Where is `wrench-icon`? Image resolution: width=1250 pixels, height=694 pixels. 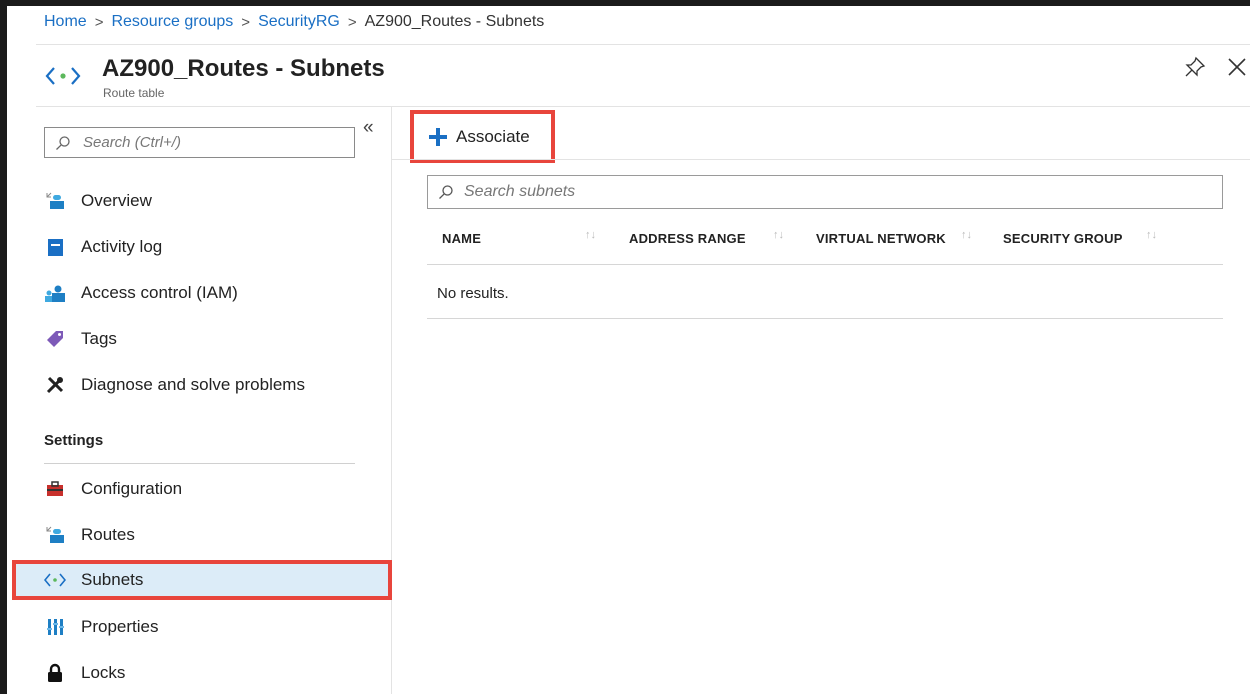
wrench-icon is located at coordinates (55, 385).